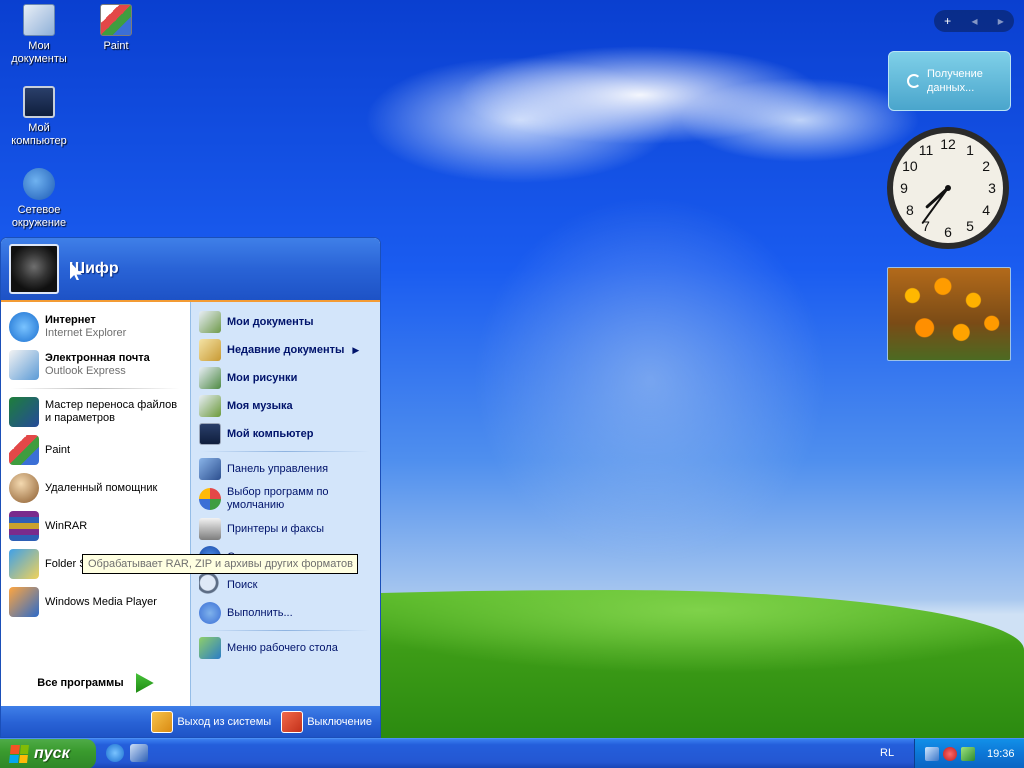  Describe the element at coordinates (242, 584) in the screenshot. I see `system-label: Поиск` at that location.